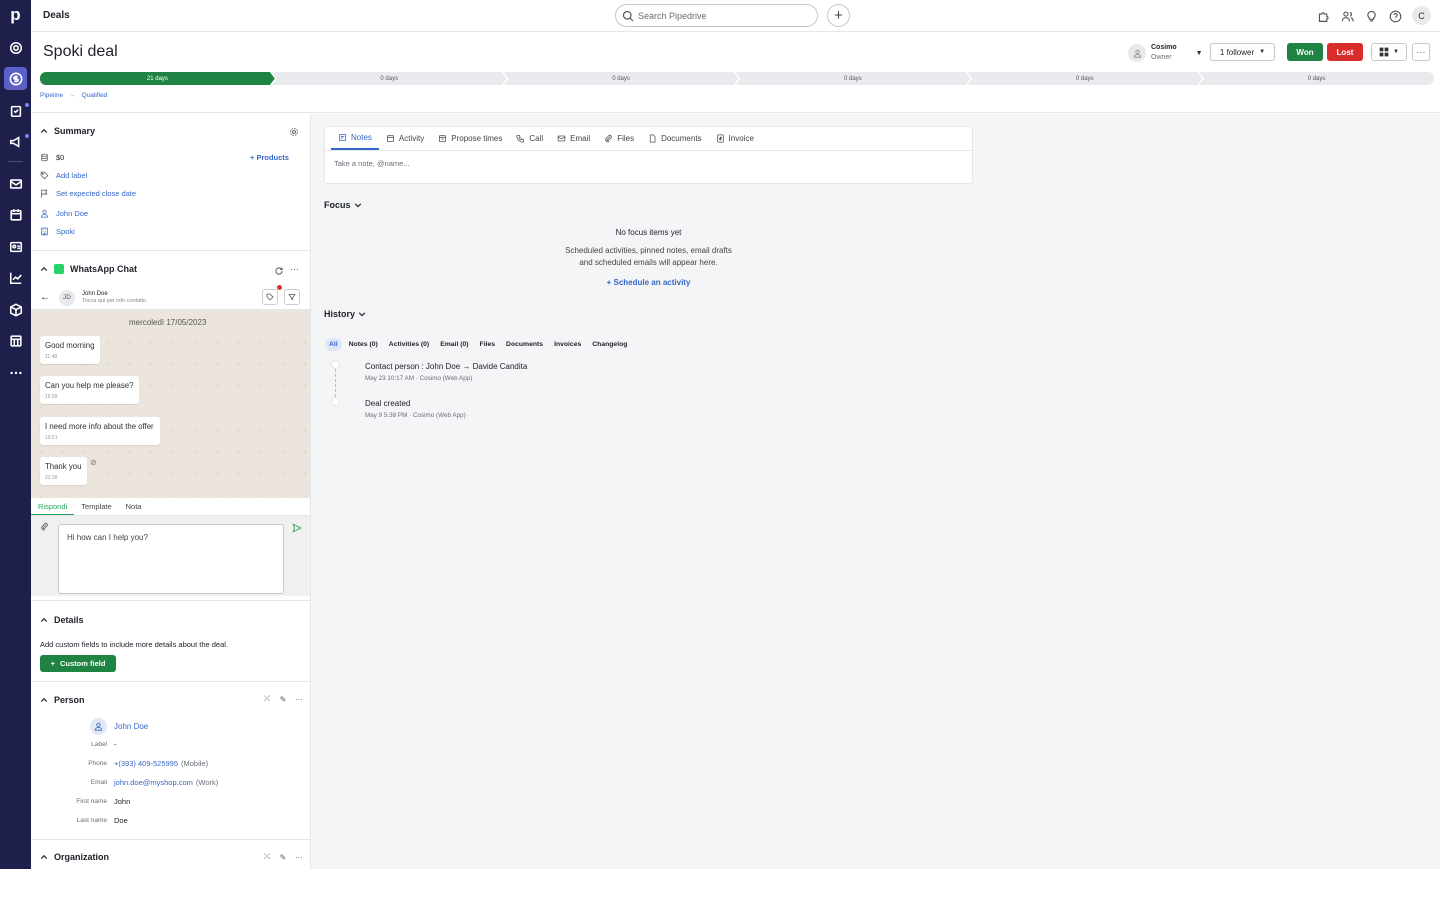 The height and width of the screenshot is (900, 1440). Describe the element at coordinates (88, 269) in the screenshot. I see `whatsapp-header: WhatsApp Chat` at that location.